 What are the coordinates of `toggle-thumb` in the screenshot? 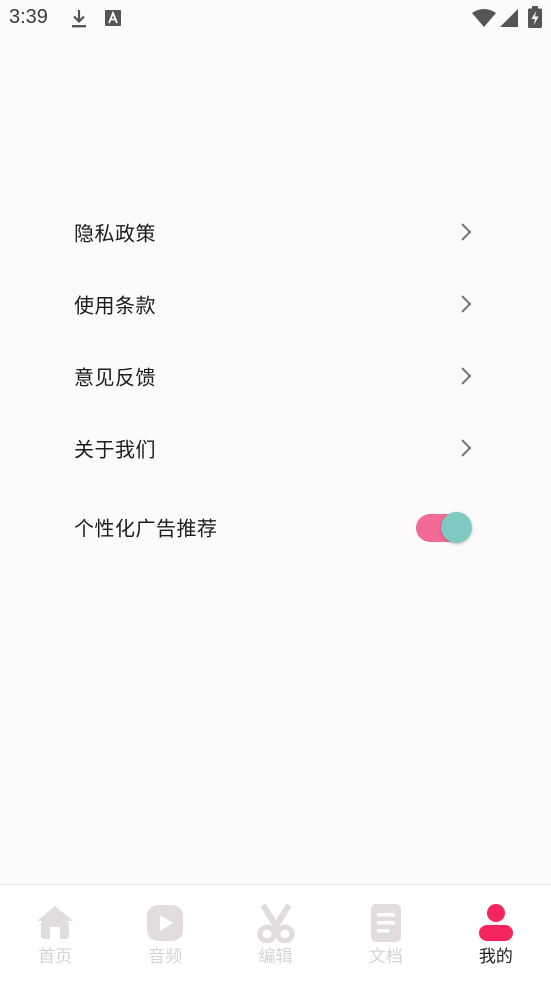 It's located at (456, 527).